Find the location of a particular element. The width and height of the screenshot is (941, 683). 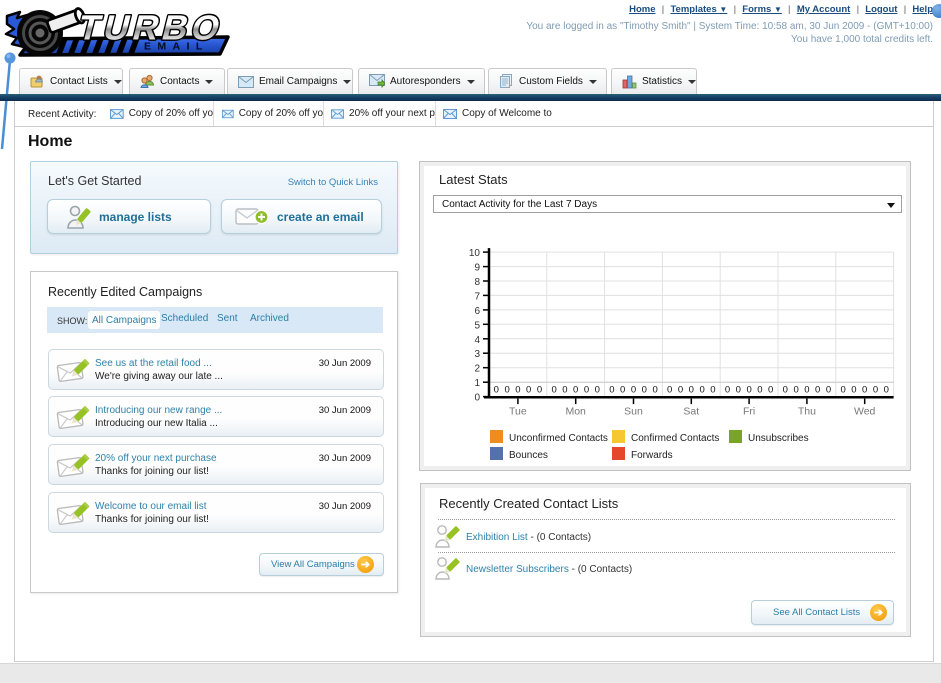

svg-text: Forwards is located at coordinates (652, 455).